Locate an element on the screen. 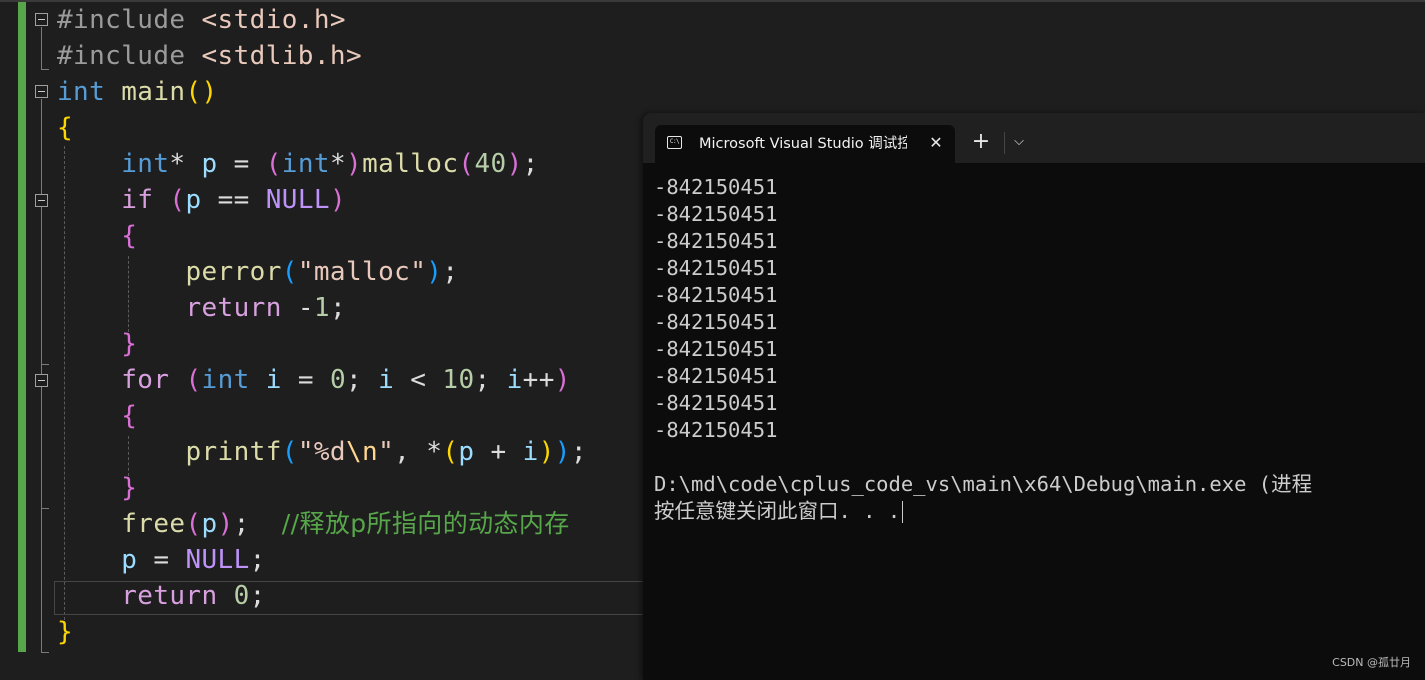  code-line: return 0; is located at coordinates (161, 596).